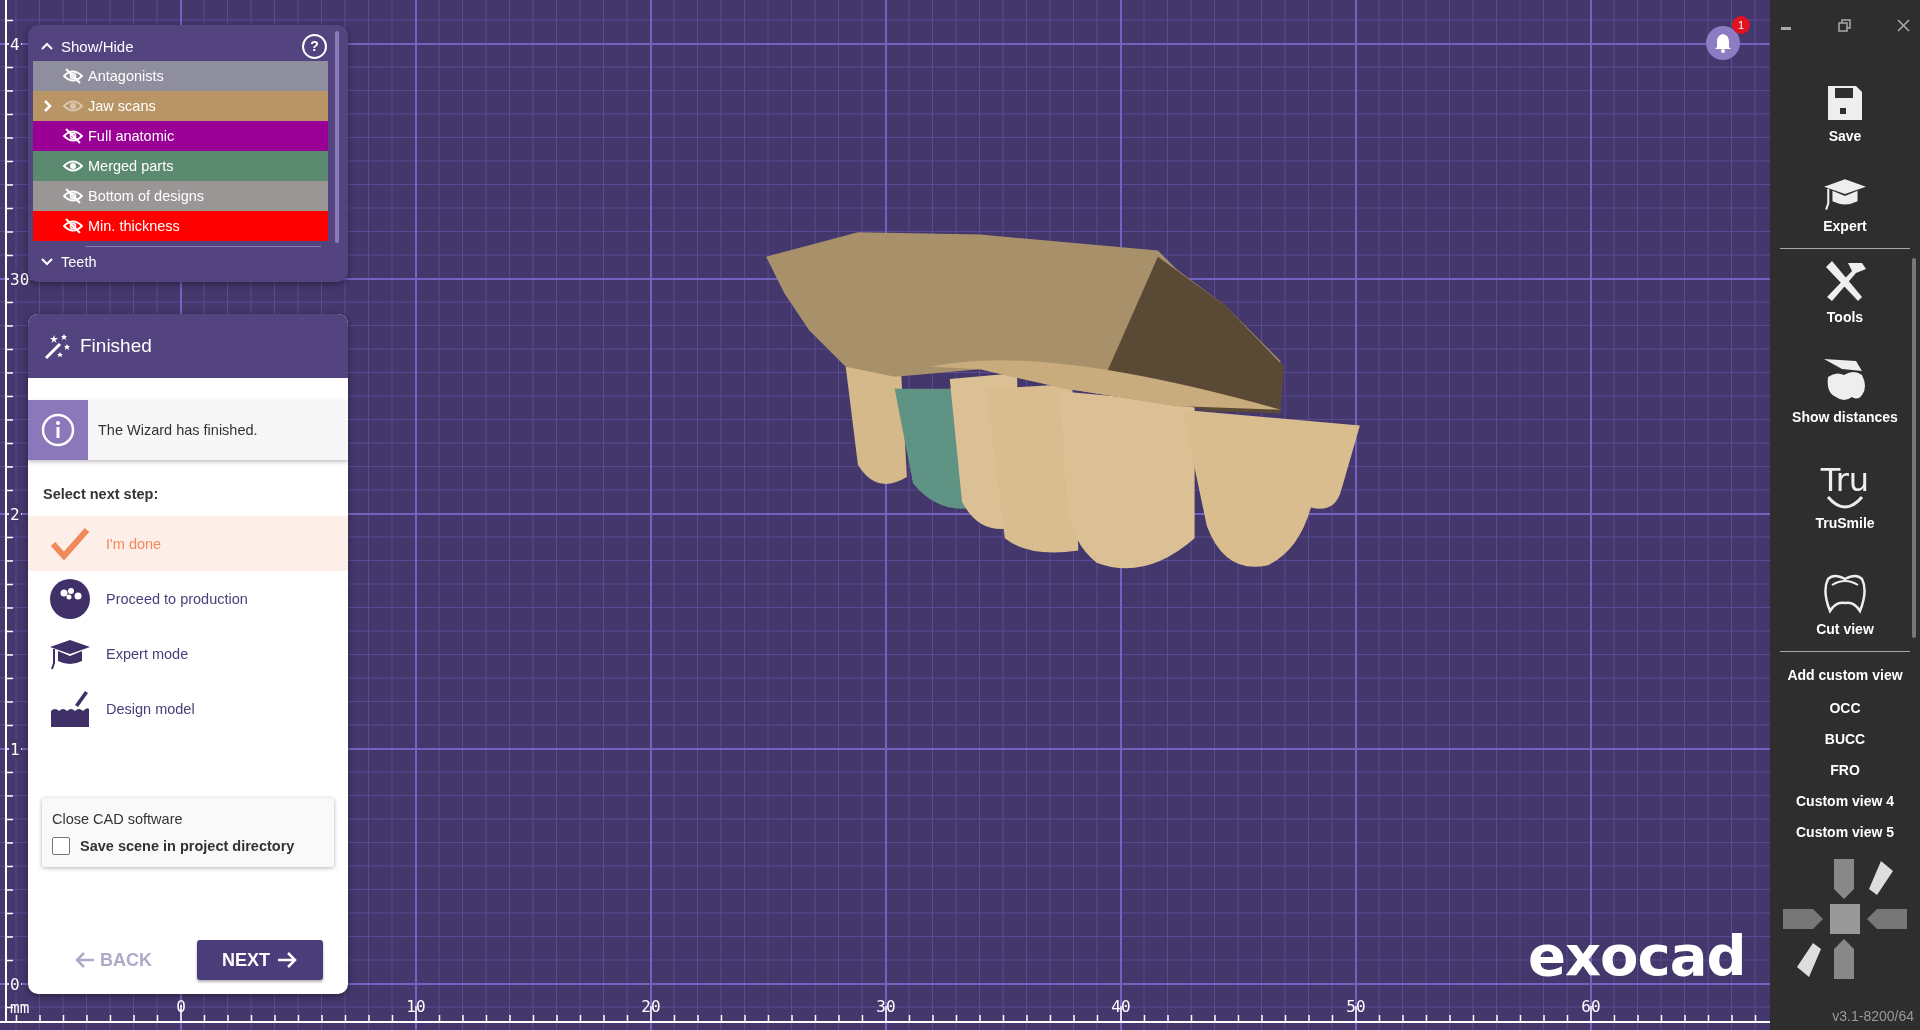 This screenshot has height=1030, width=1920. What do you see at coordinates (1845, 675) in the screenshot?
I see `add-custom-view-button: Add custom view` at bounding box center [1845, 675].